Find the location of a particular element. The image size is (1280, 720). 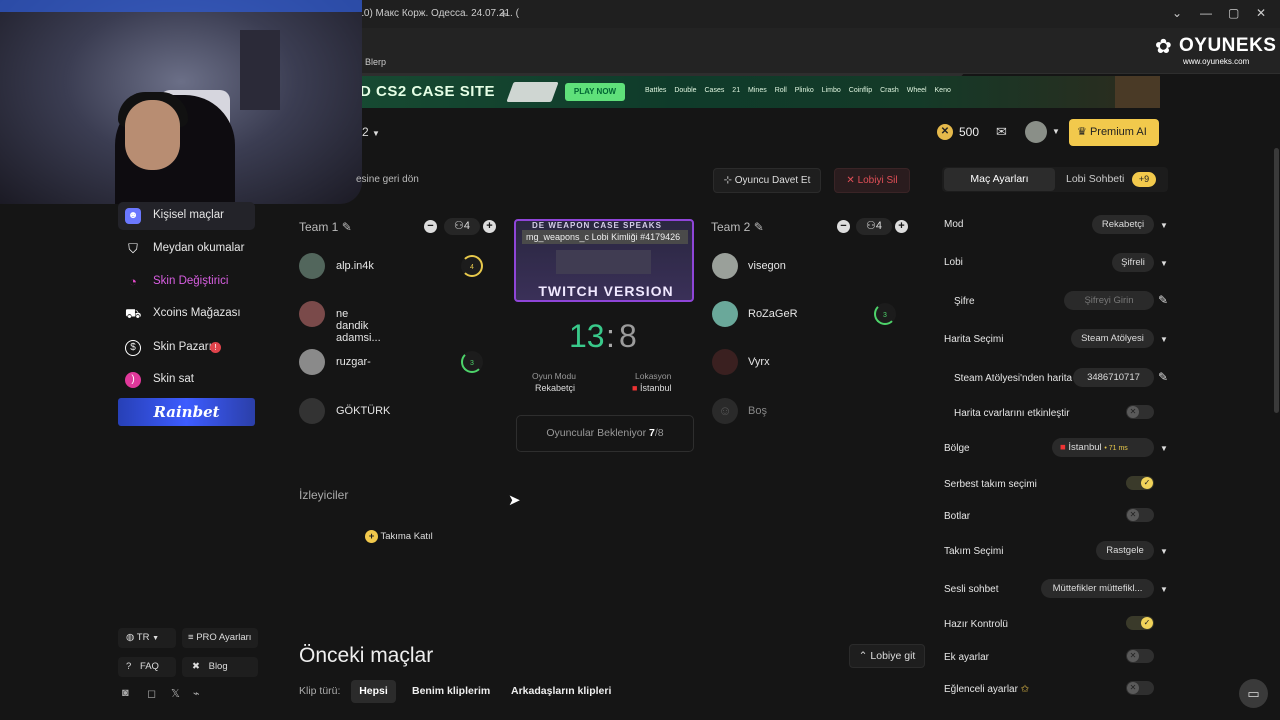

banner-play-button: PLAY NOW is located at coordinates (595, 92).